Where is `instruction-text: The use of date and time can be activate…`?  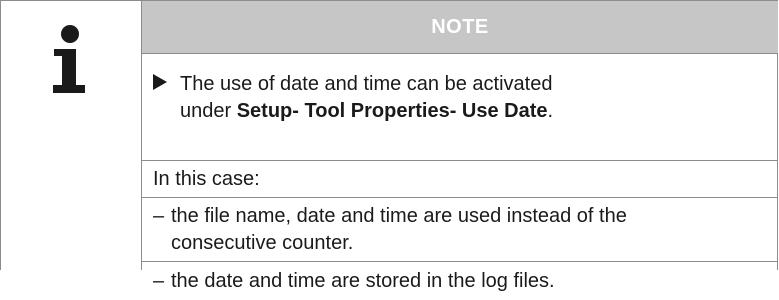 instruction-text: The use of date and time can be activate… is located at coordinates (474, 98).